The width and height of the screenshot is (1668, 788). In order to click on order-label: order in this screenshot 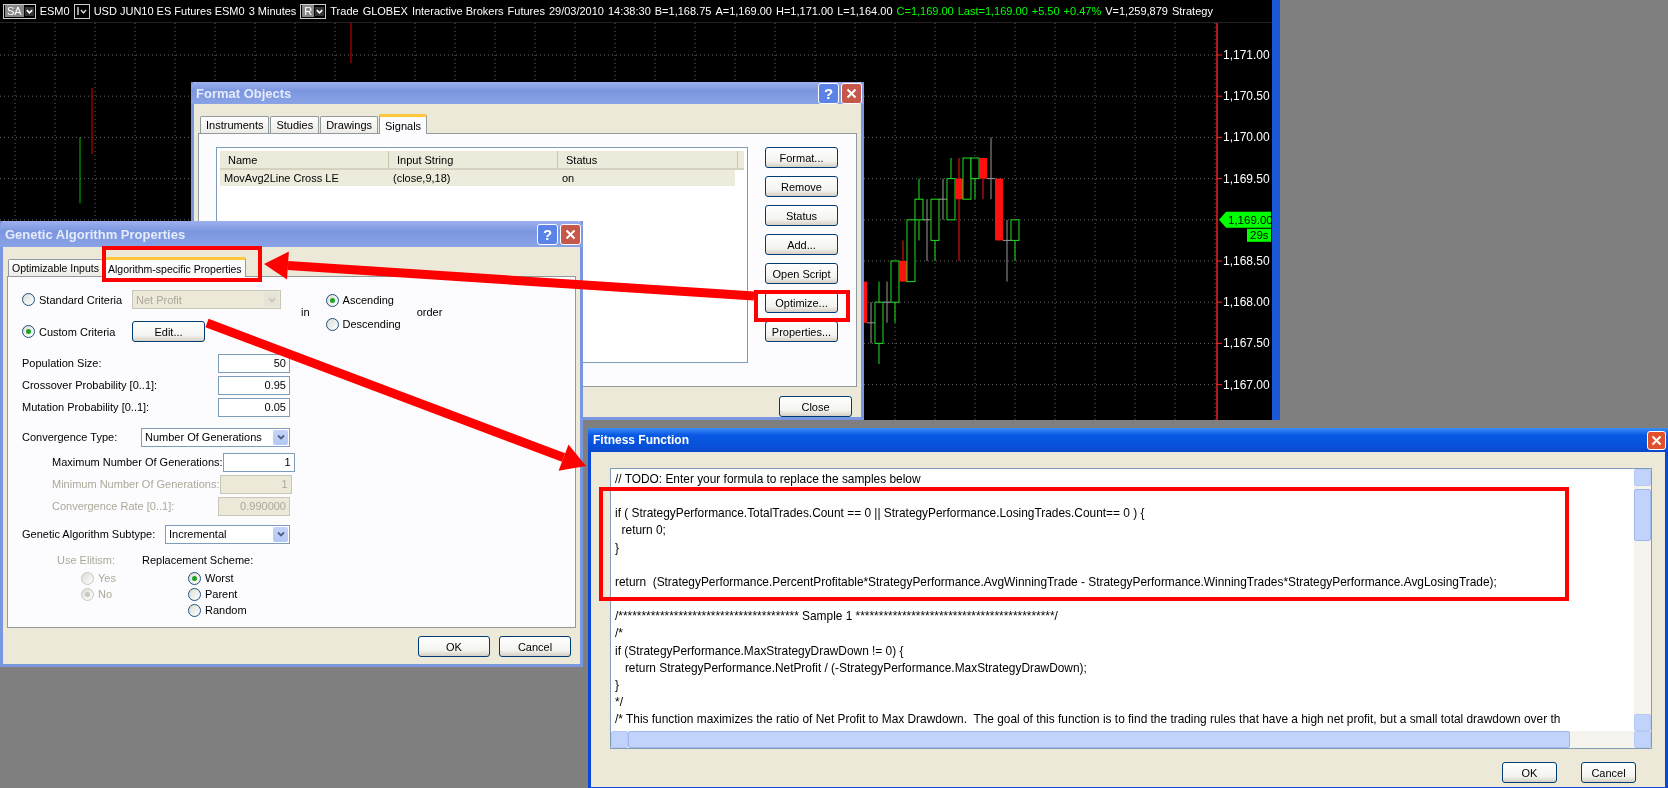, I will do `click(429, 312)`.